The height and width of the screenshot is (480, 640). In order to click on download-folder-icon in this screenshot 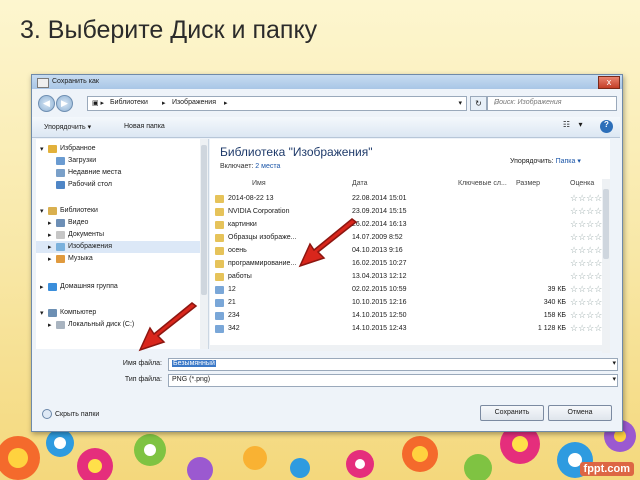, I will do `click(60, 161)`.